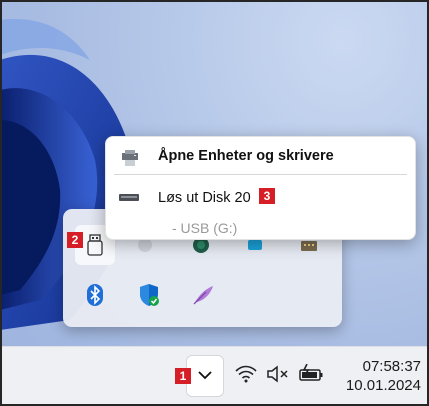 Image resolution: width=429 pixels, height=406 pixels. What do you see at coordinates (183, 376) in the screenshot?
I see `marker-1: 1` at bounding box center [183, 376].